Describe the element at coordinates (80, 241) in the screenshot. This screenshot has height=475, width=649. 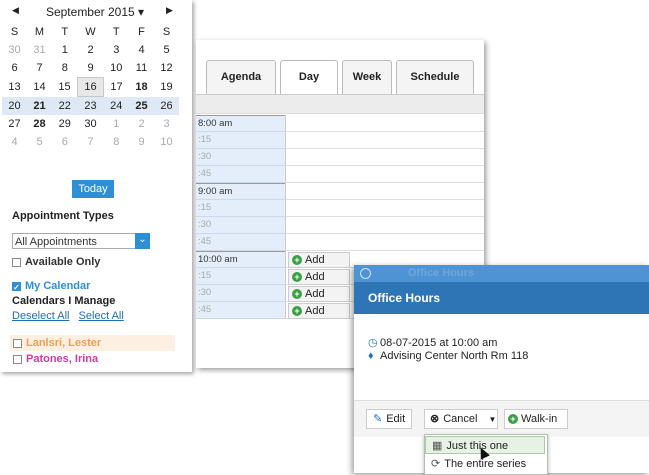
I see `appointment-type-select: All Appointments` at that location.